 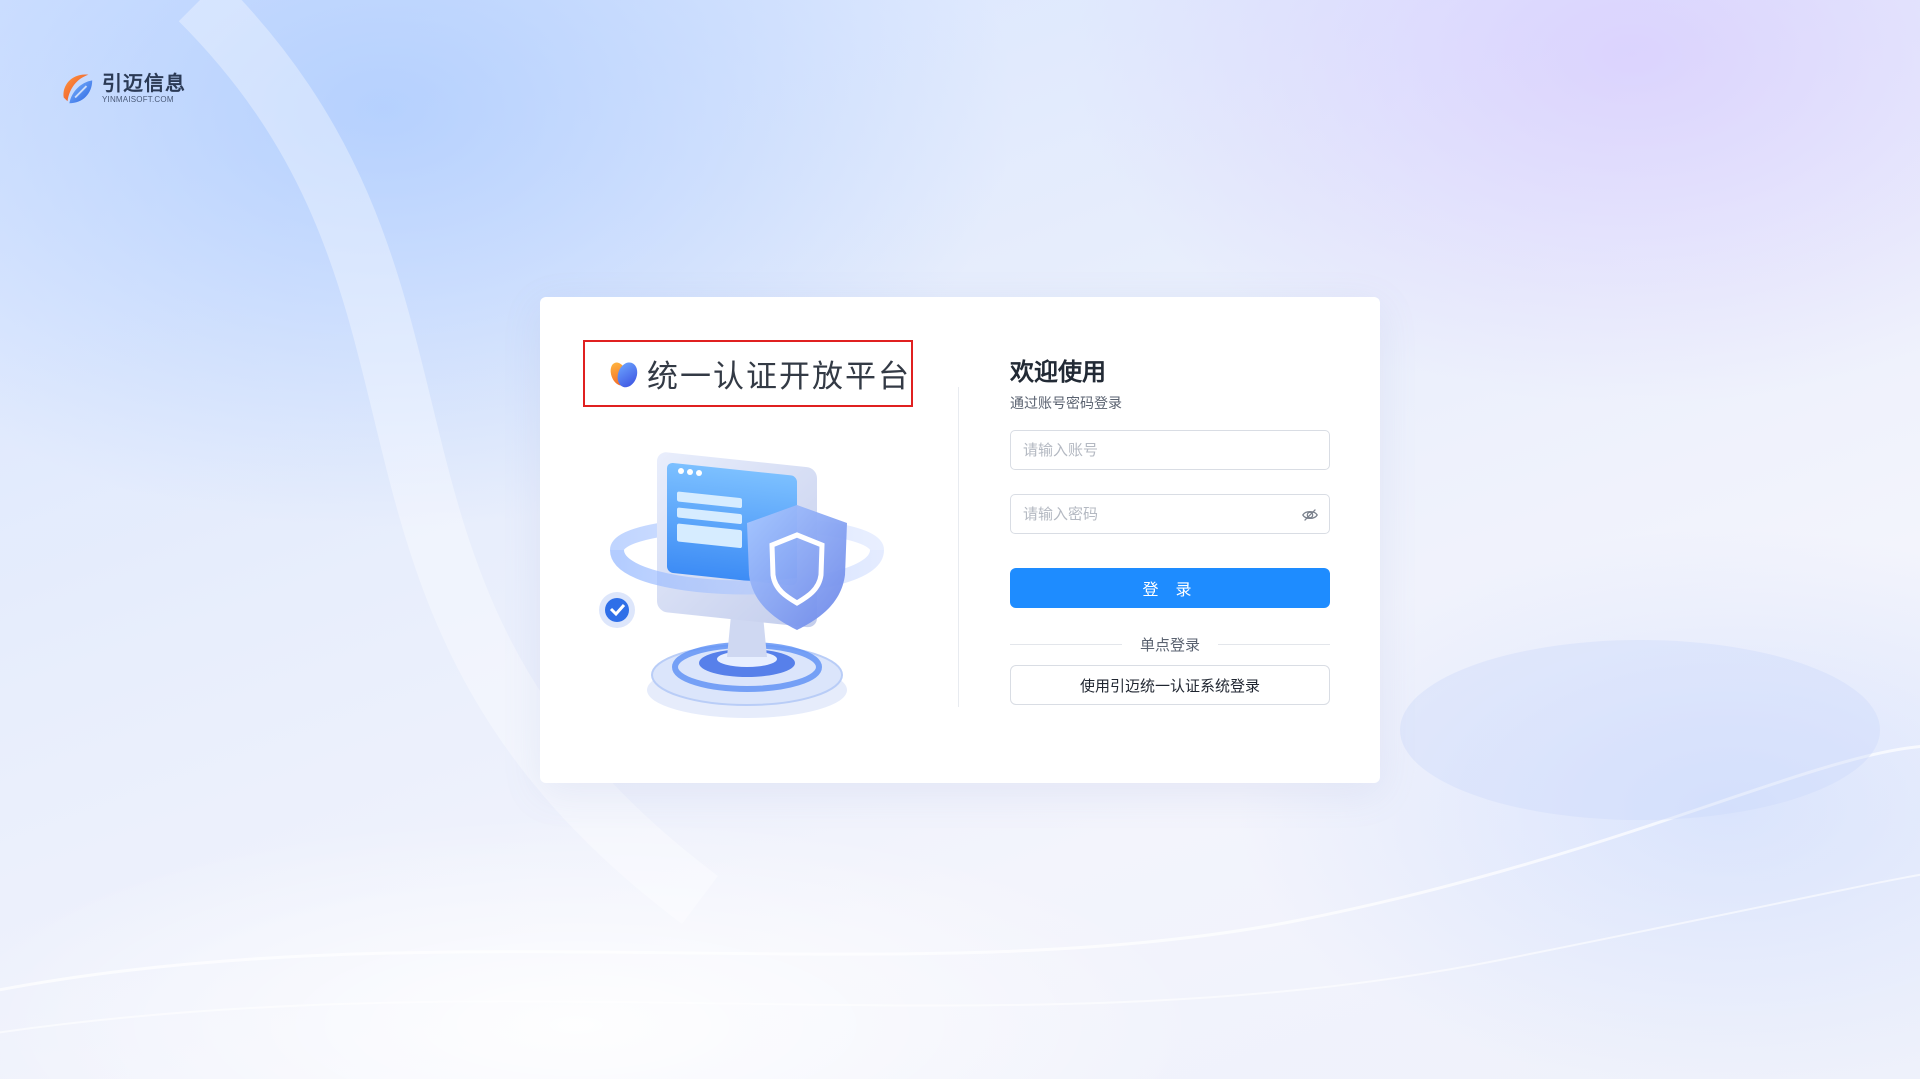 I want to click on platform-logo-icon, so click(x=624, y=374).